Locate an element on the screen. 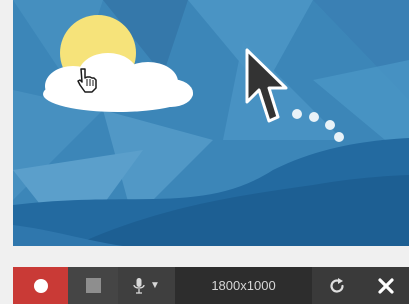  close-icon is located at coordinates (385, 285).